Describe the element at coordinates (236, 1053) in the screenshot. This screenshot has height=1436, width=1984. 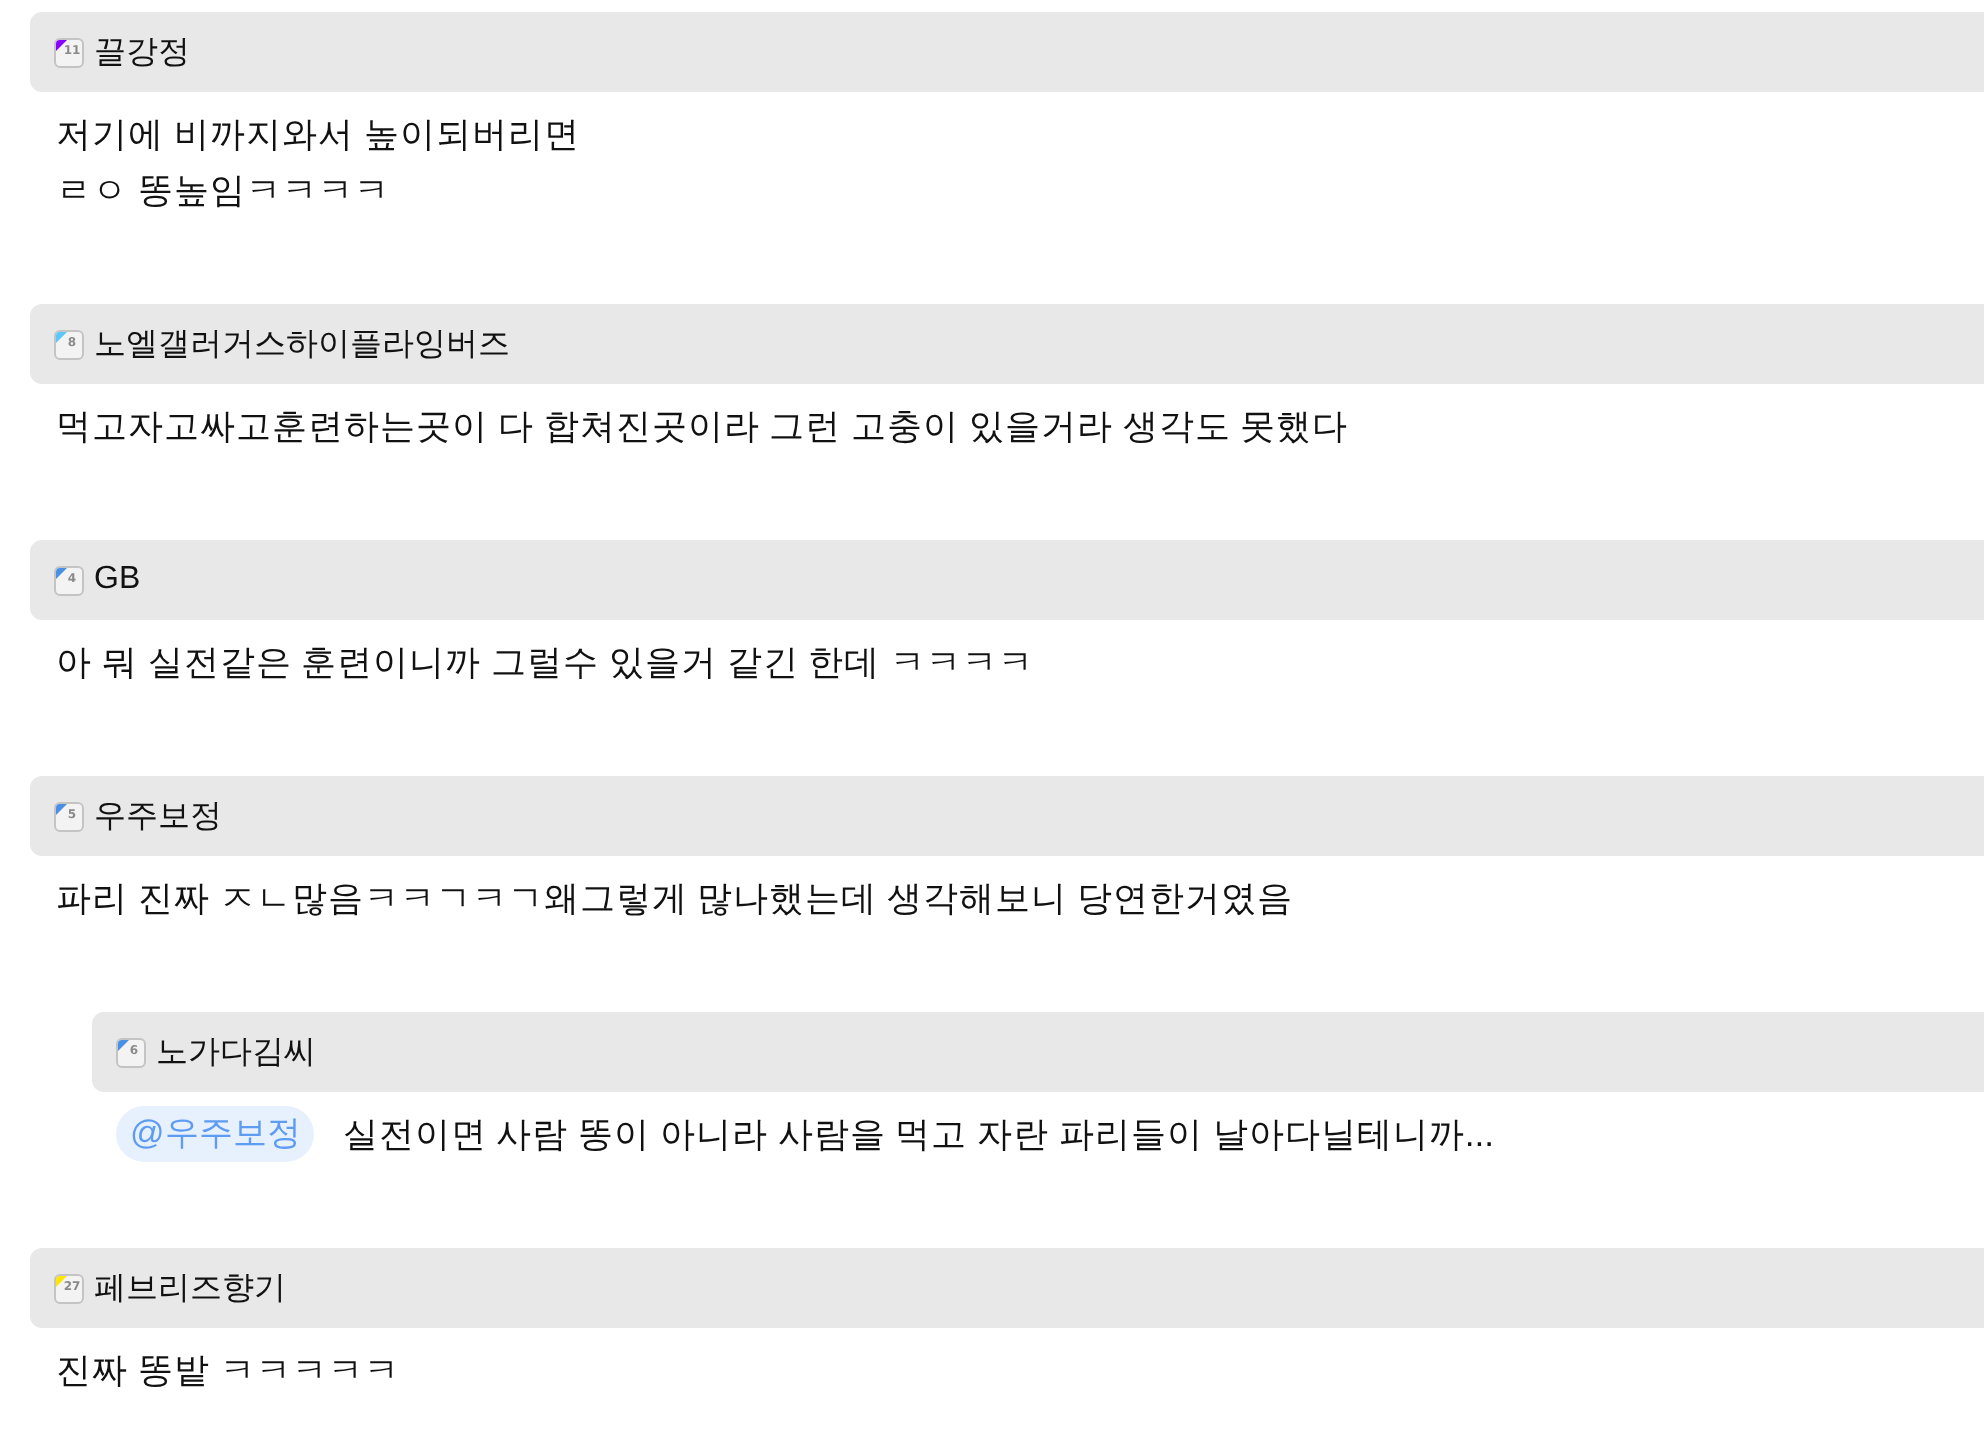
I see `username: 노가다김씨` at that location.